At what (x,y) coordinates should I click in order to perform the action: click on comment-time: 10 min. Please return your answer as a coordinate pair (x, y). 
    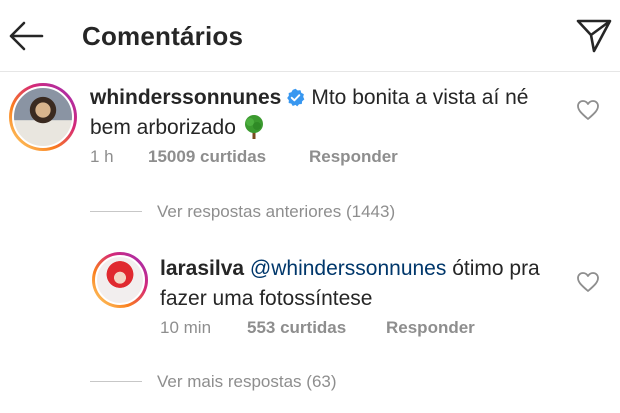
    Looking at the image, I should click on (186, 327).